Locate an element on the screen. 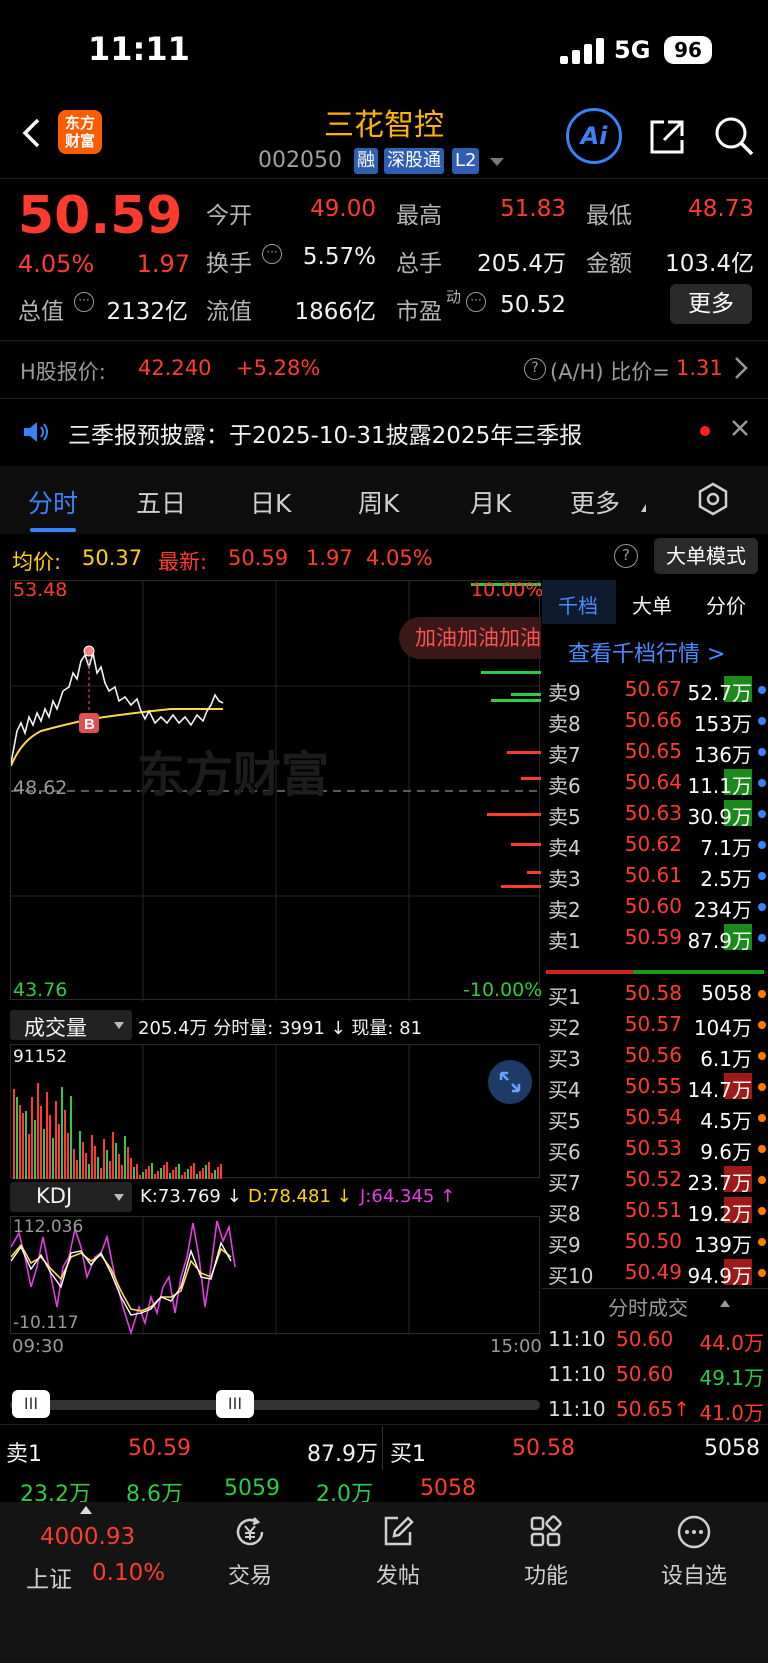  kdj-j: J:64.345 ↑ is located at coordinates (408, 1196).